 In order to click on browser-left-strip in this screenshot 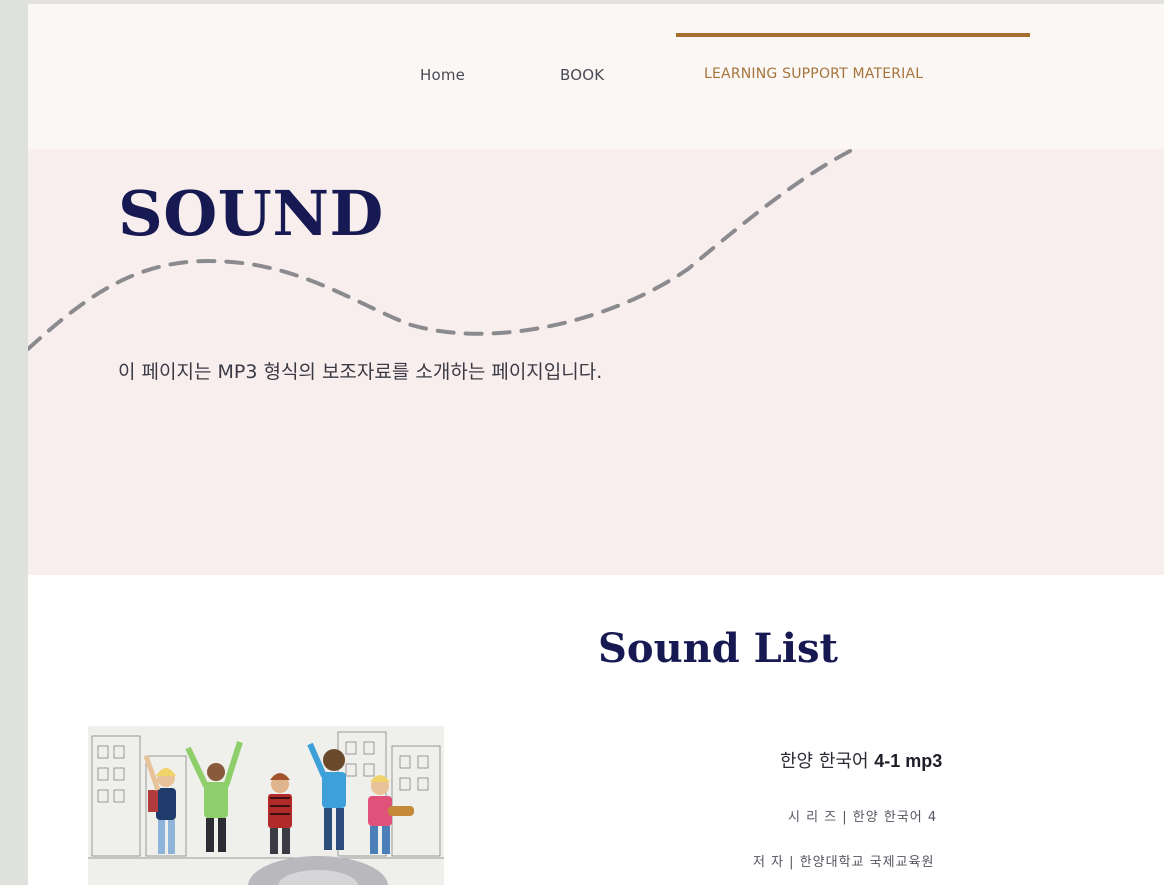, I will do `click(14, 442)`.